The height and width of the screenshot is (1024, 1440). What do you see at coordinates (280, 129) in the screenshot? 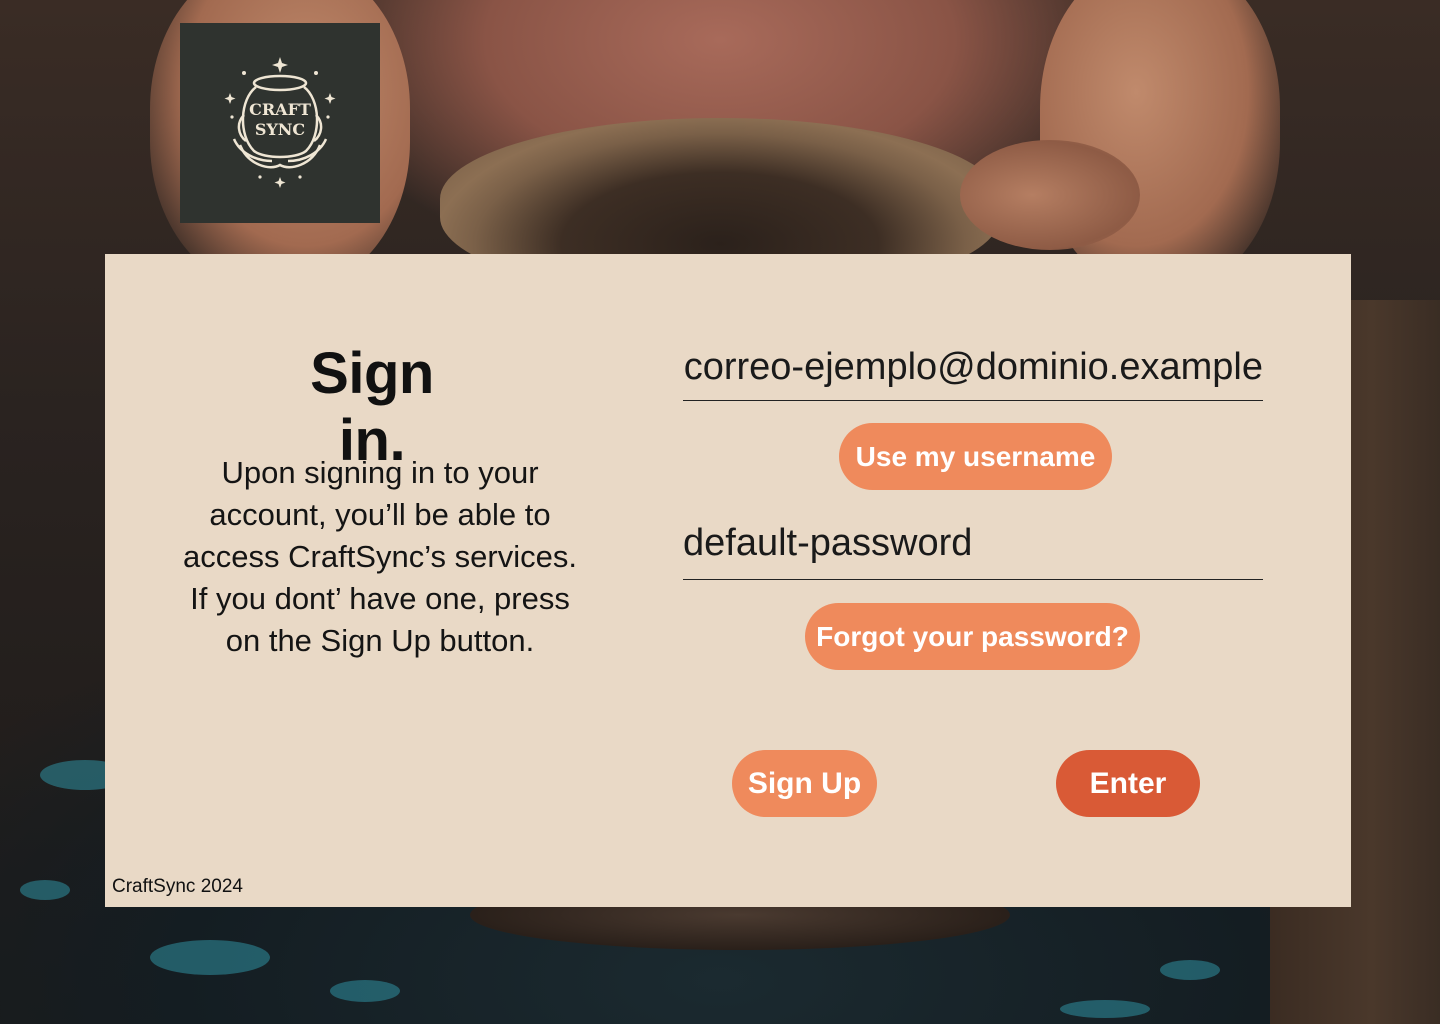
I see `logo-text-sync: SYNC` at bounding box center [280, 129].